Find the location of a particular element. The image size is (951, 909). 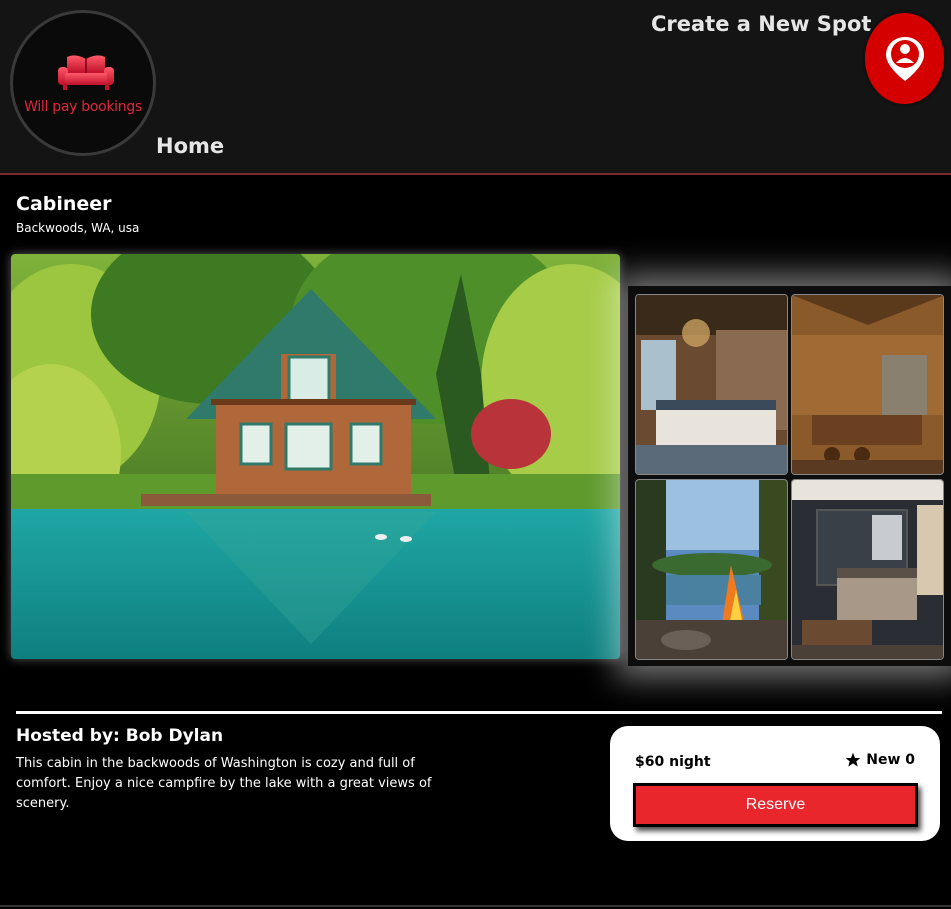

profile-button is located at coordinates (904, 58).